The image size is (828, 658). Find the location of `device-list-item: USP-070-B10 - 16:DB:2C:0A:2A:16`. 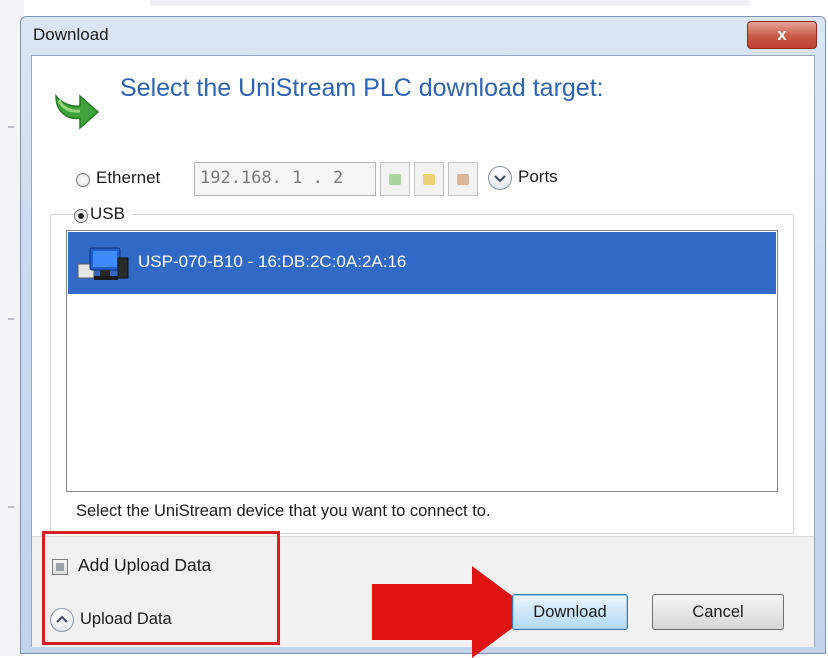

device-list-item: USP-070-B10 - 16:DB:2C:0A:2A:16 is located at coordinates (422, 263).